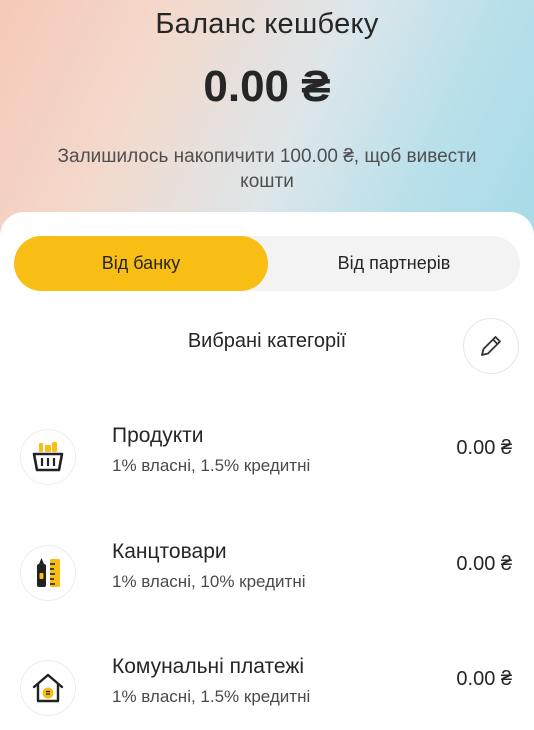 The height and width of the screenshot is (730, 534). I want to click on balance-amount: 0.00 ₴, so click(267, 86).